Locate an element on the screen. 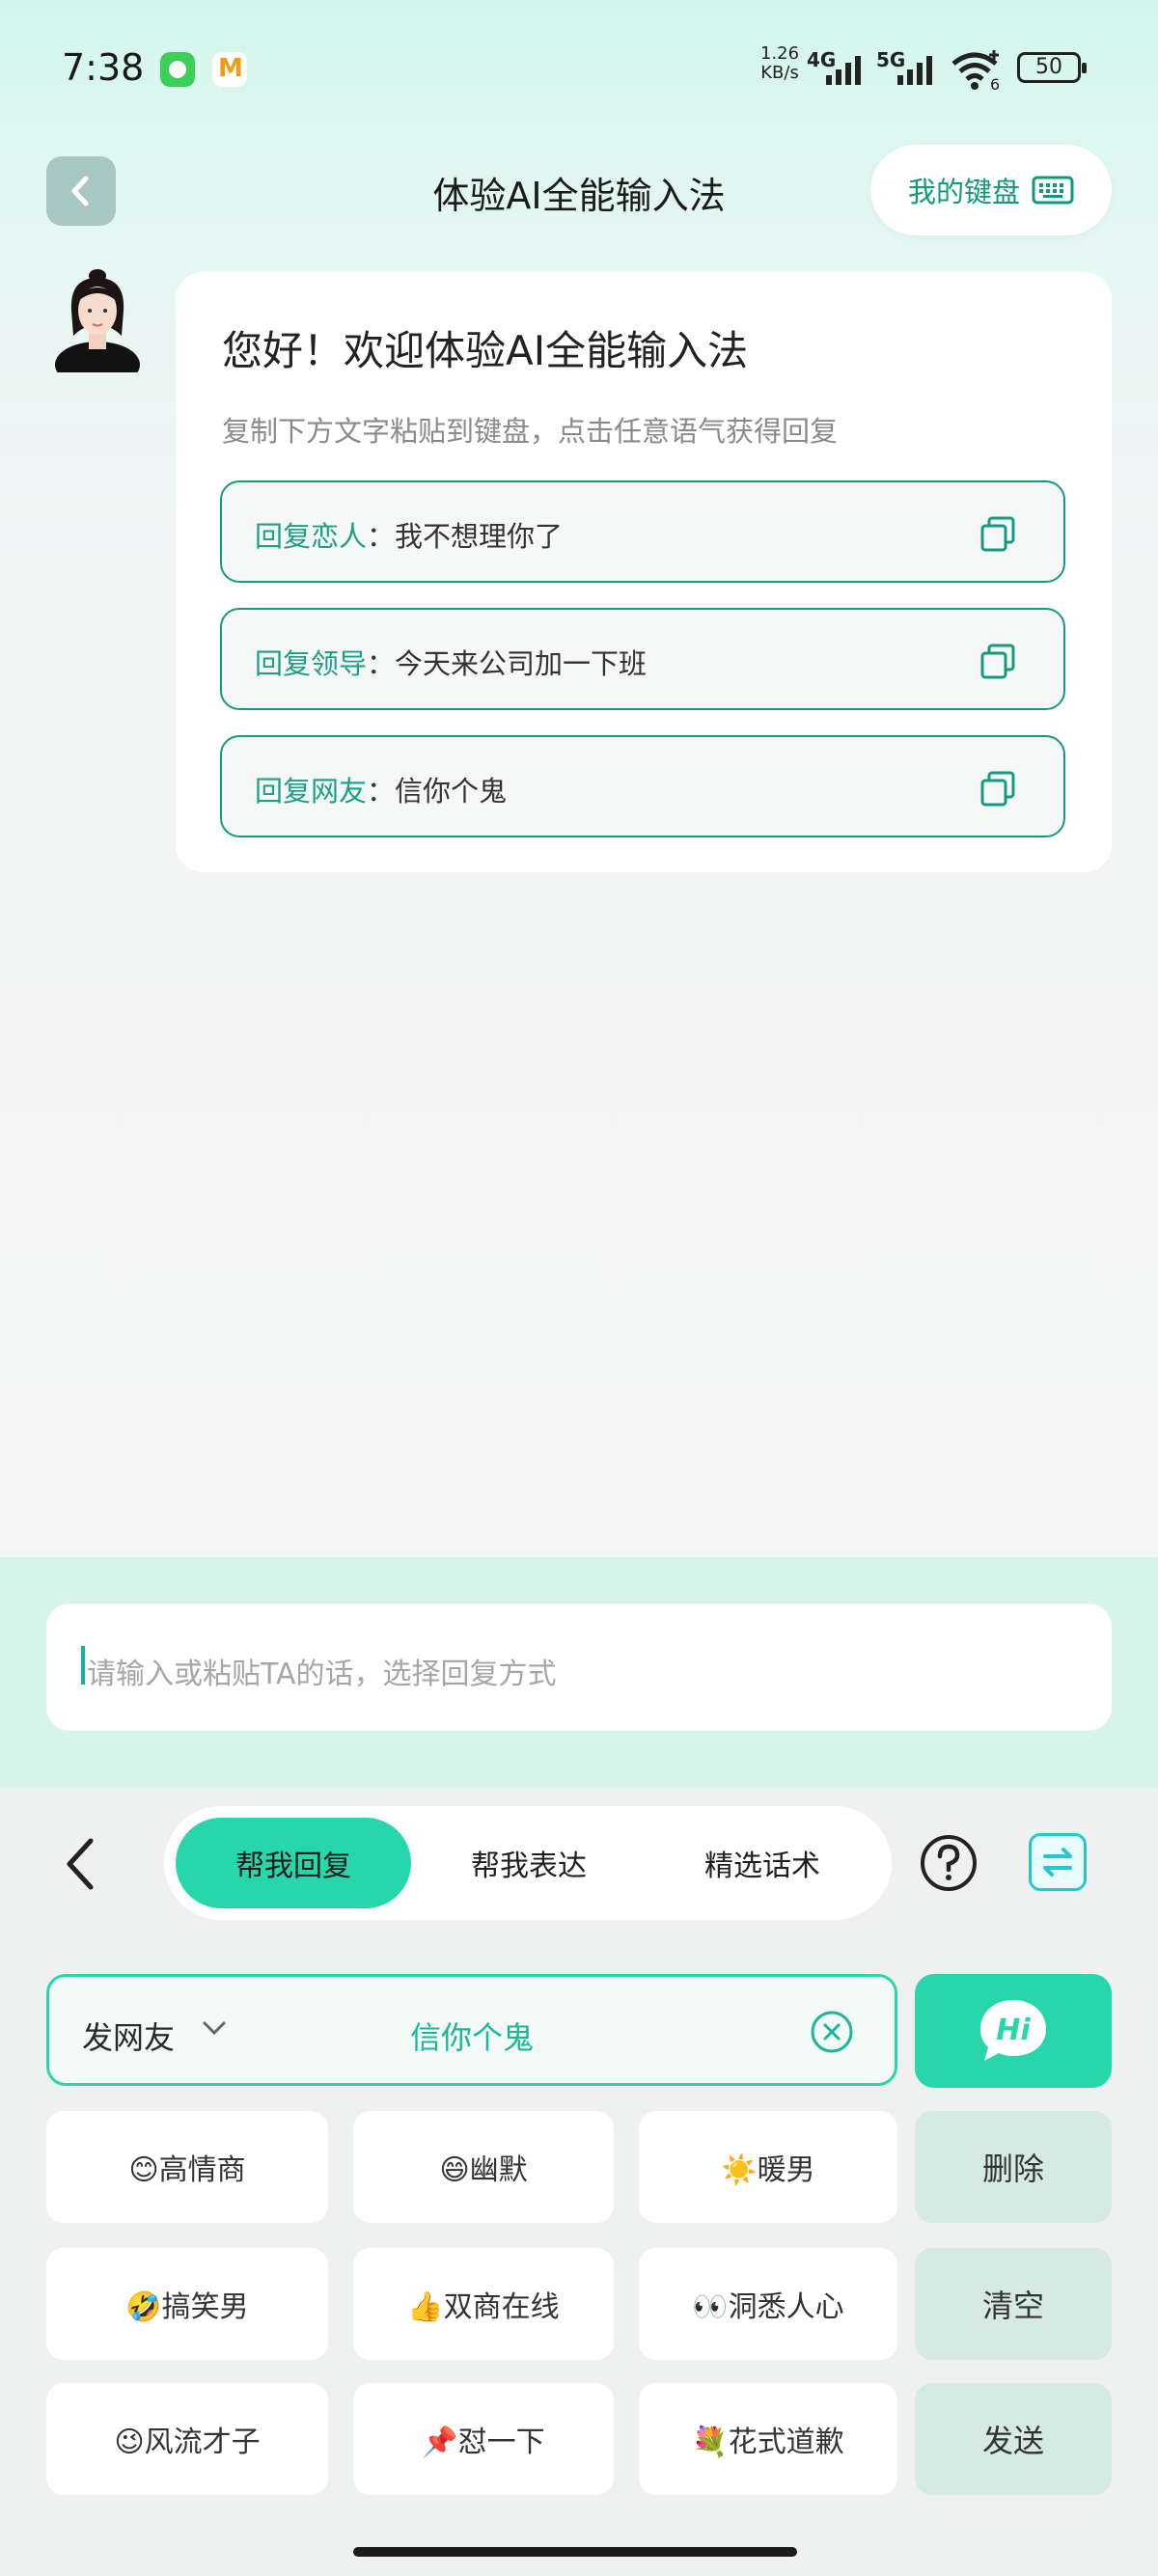 This screenshot has height=2576, width=1158. help-icon is located at coordinates (949, 1863).